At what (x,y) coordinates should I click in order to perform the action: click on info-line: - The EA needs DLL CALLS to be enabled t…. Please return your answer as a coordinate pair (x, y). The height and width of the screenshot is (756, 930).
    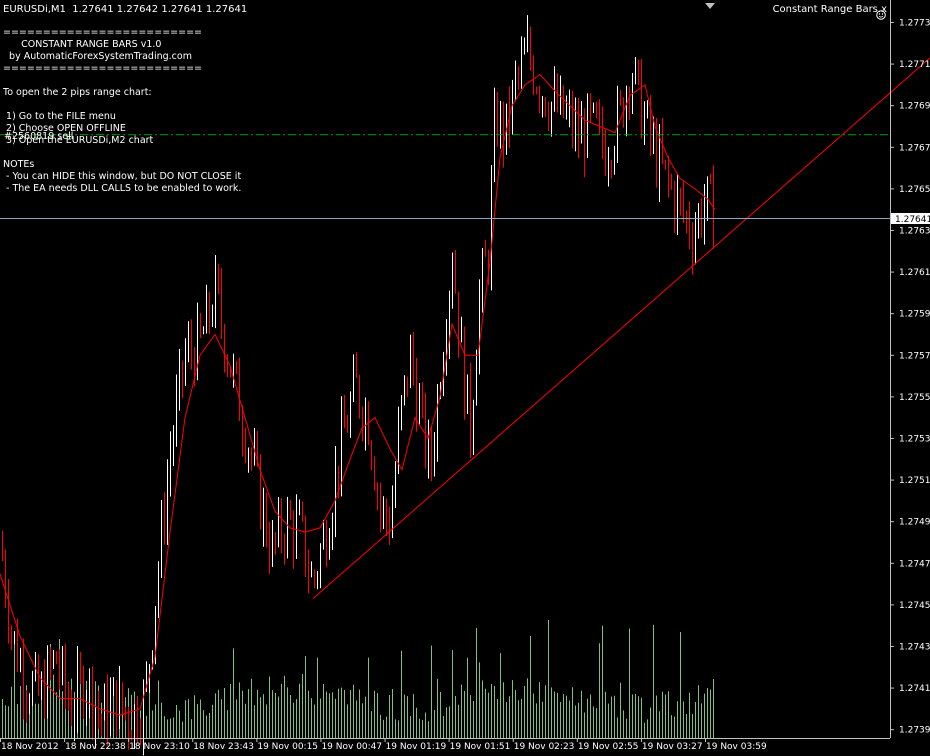
    Looking at the image, I should click on (122, 188).